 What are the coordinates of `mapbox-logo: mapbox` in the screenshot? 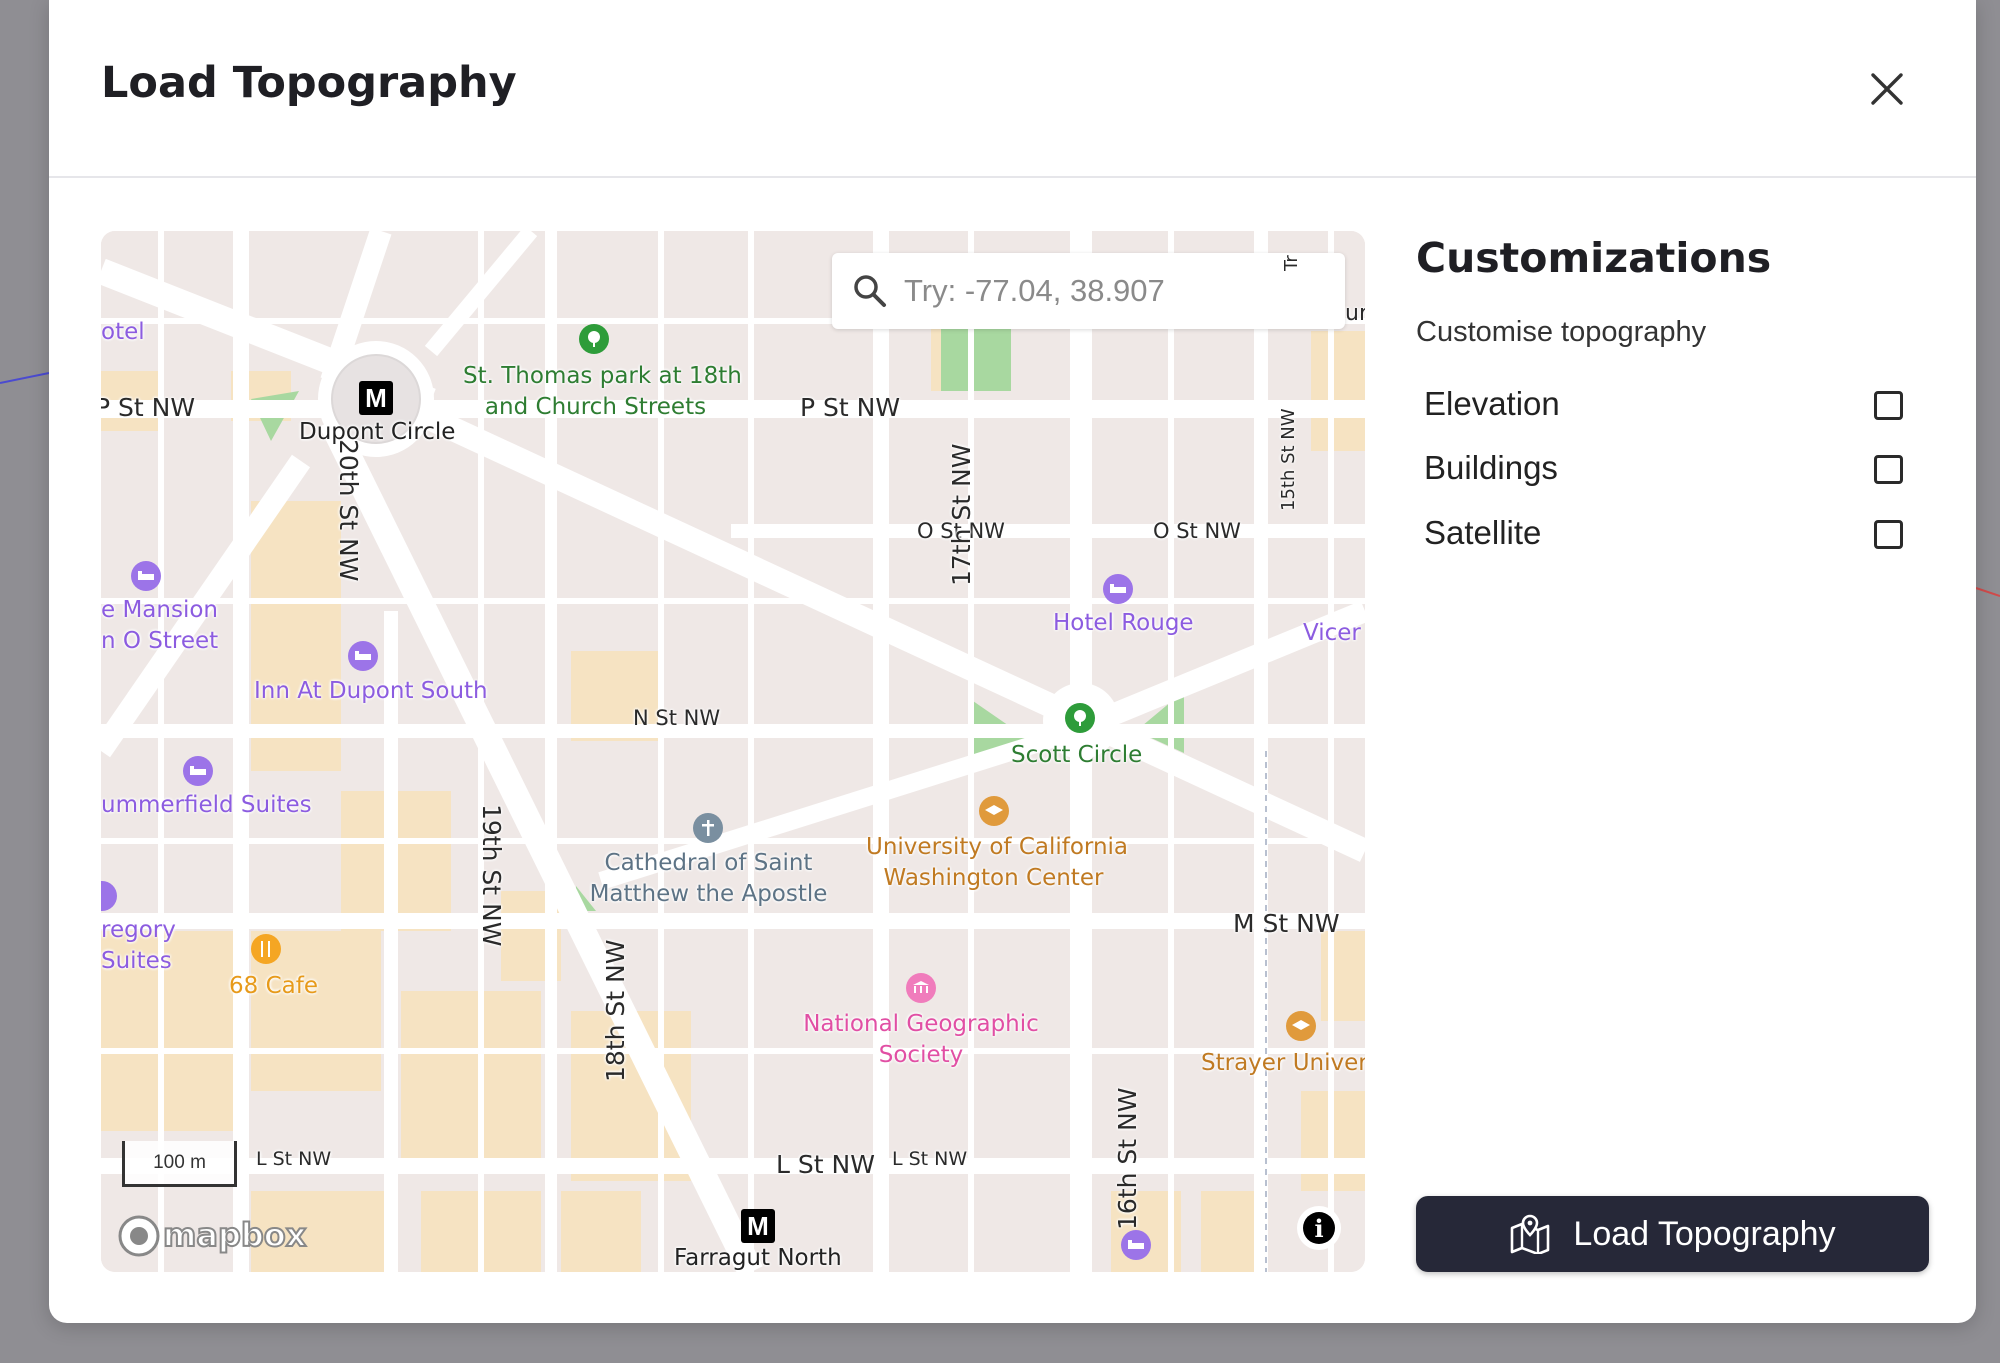 It's located at (211, 1236).